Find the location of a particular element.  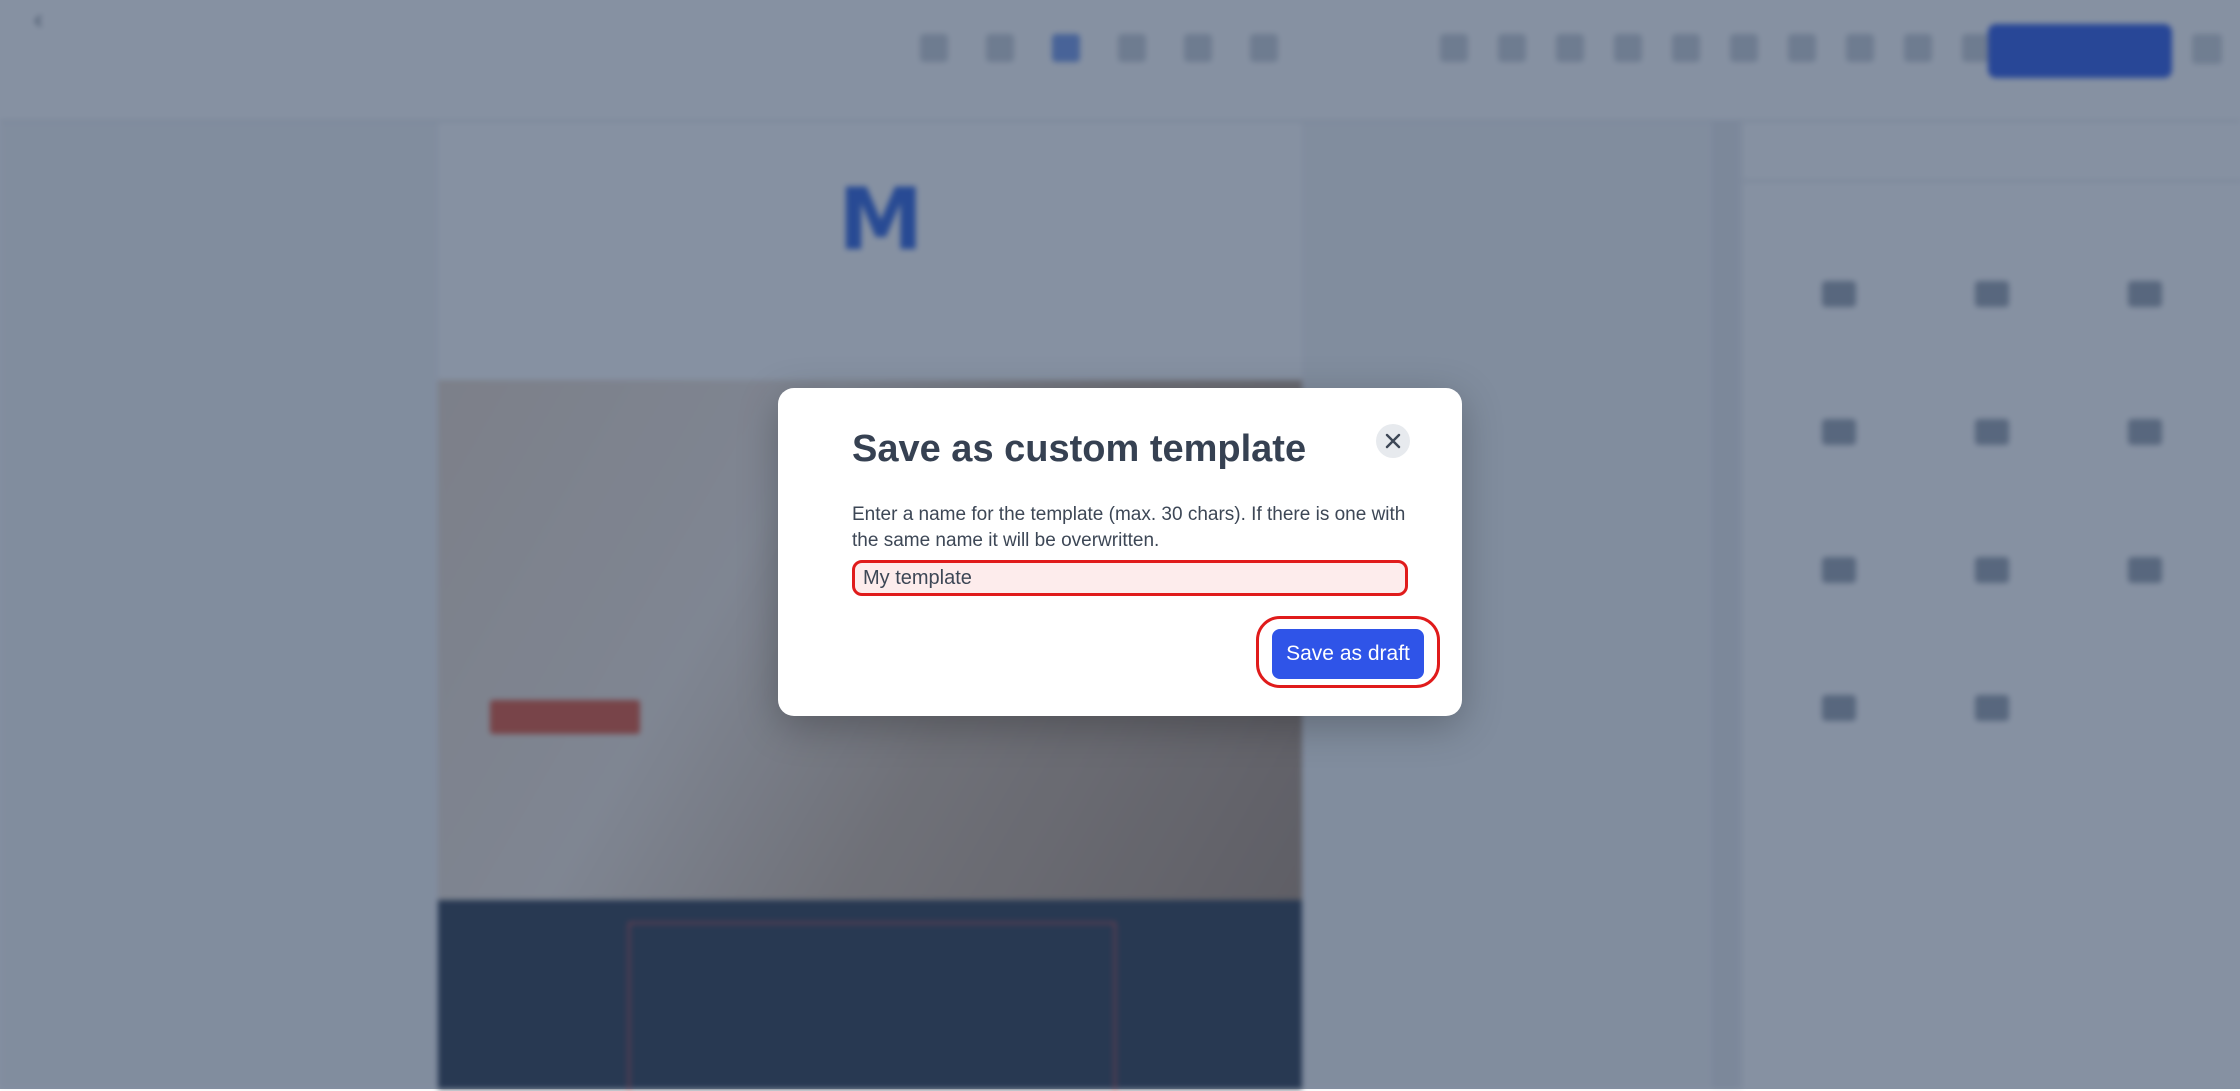

dialog-title: Save as custom template is located at coordinates (1079, 449).